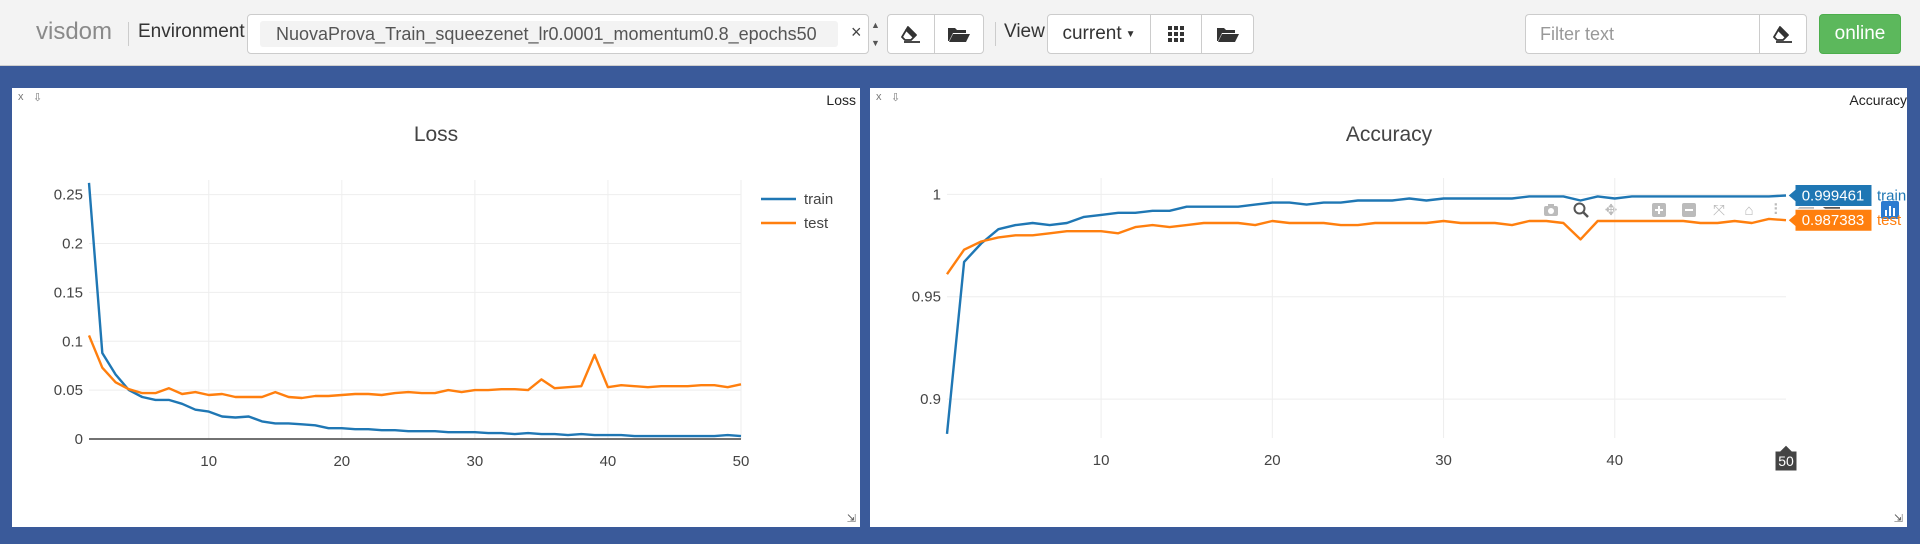  I want to click on y-tick-label: 0.95, so click(926, 297).